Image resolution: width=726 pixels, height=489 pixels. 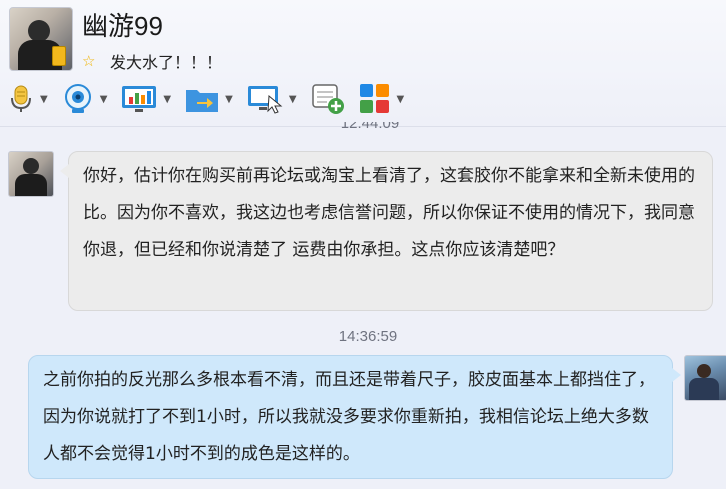 I want to click on contact-avatar, so click(x=41, y=39).